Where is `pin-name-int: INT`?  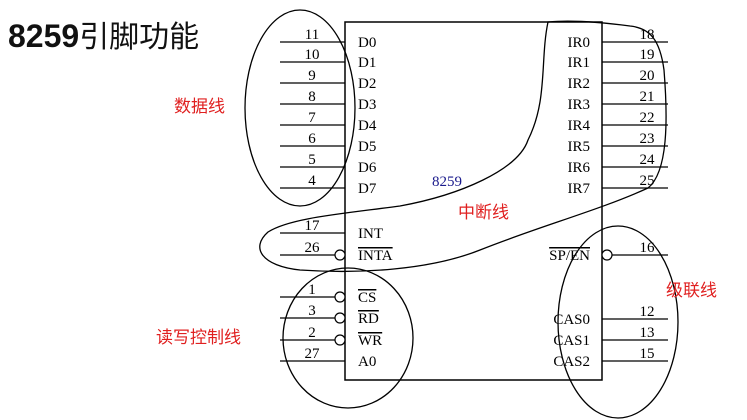 pin-name-int: INT is located at coordinates (370, 234).